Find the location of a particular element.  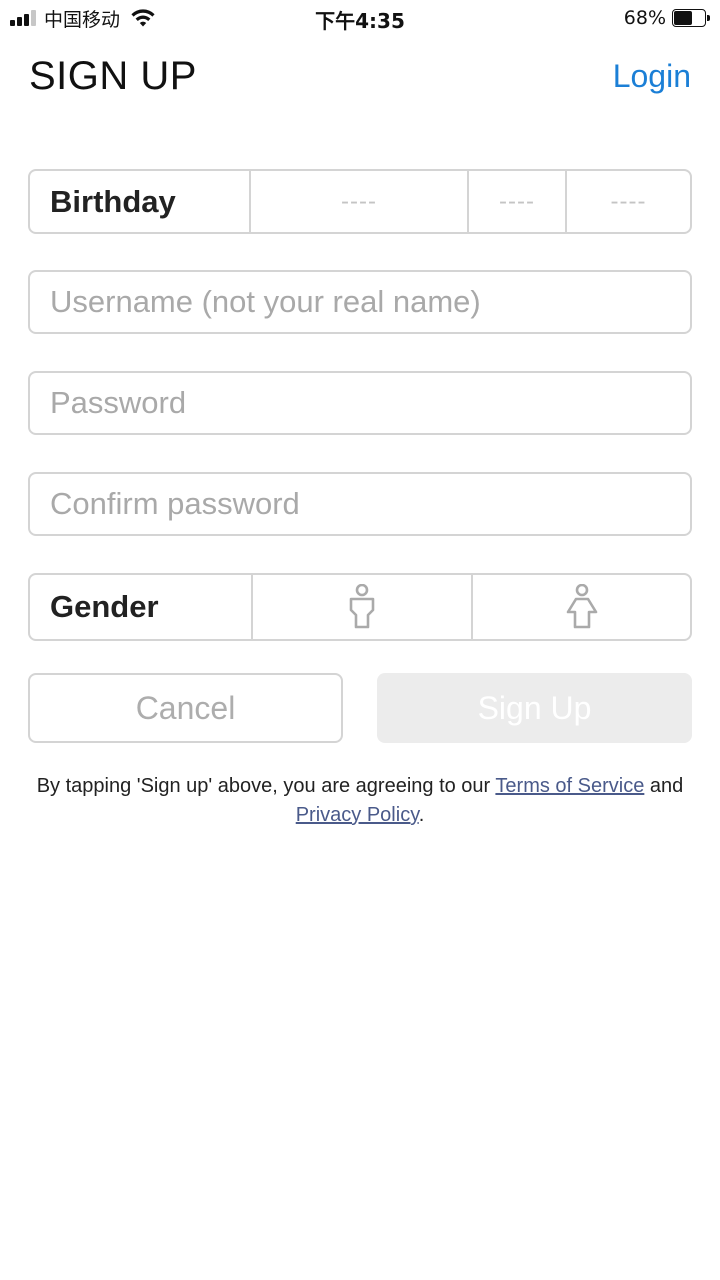

confirm-password-input is located at coordinates (360, 504).